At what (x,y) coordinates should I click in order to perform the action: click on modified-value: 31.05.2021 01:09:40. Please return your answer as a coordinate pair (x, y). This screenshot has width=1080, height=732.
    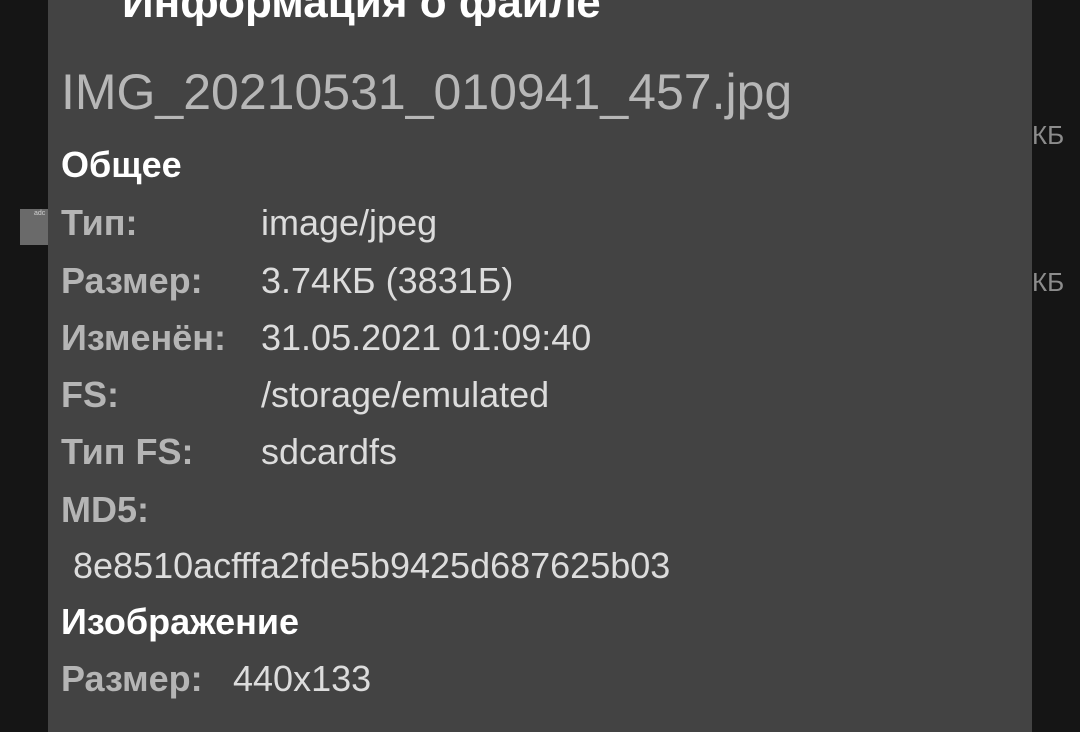
    Looking at the image, I should click on (426, 337).